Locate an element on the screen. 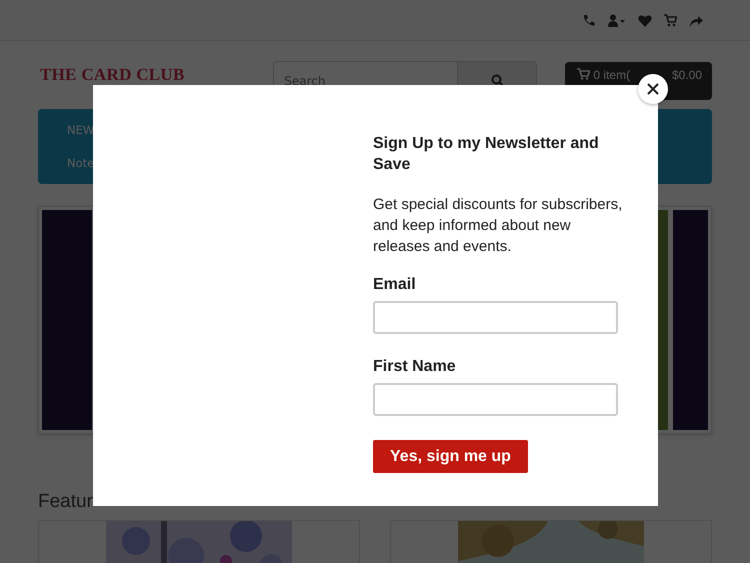  field-label: First Name is located at coordinates (415, 367).